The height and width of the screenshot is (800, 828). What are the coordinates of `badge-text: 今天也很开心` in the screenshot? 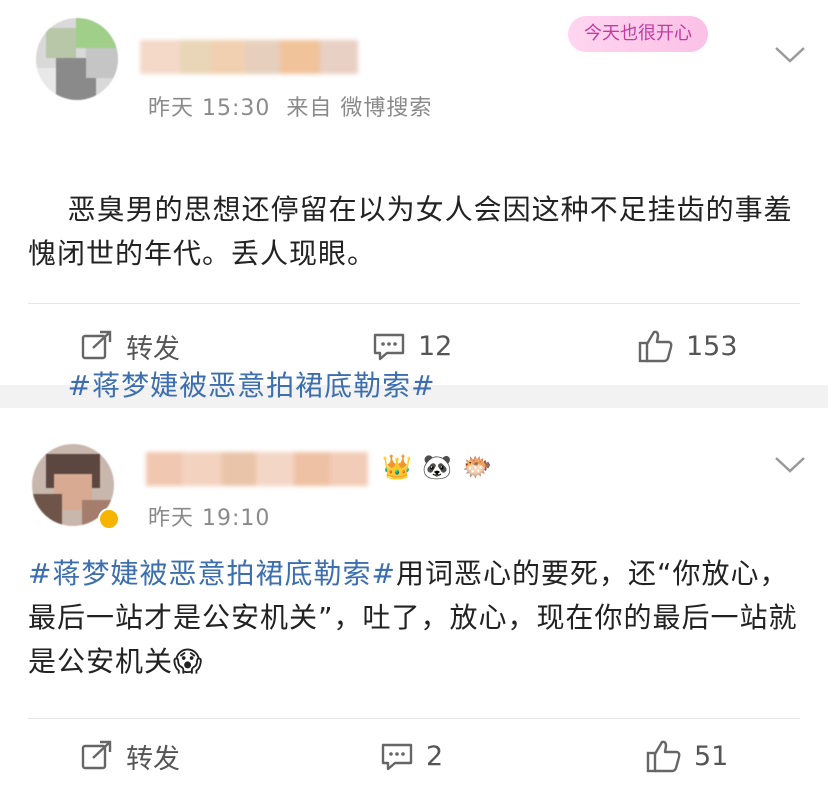 It's located at (638, 33).